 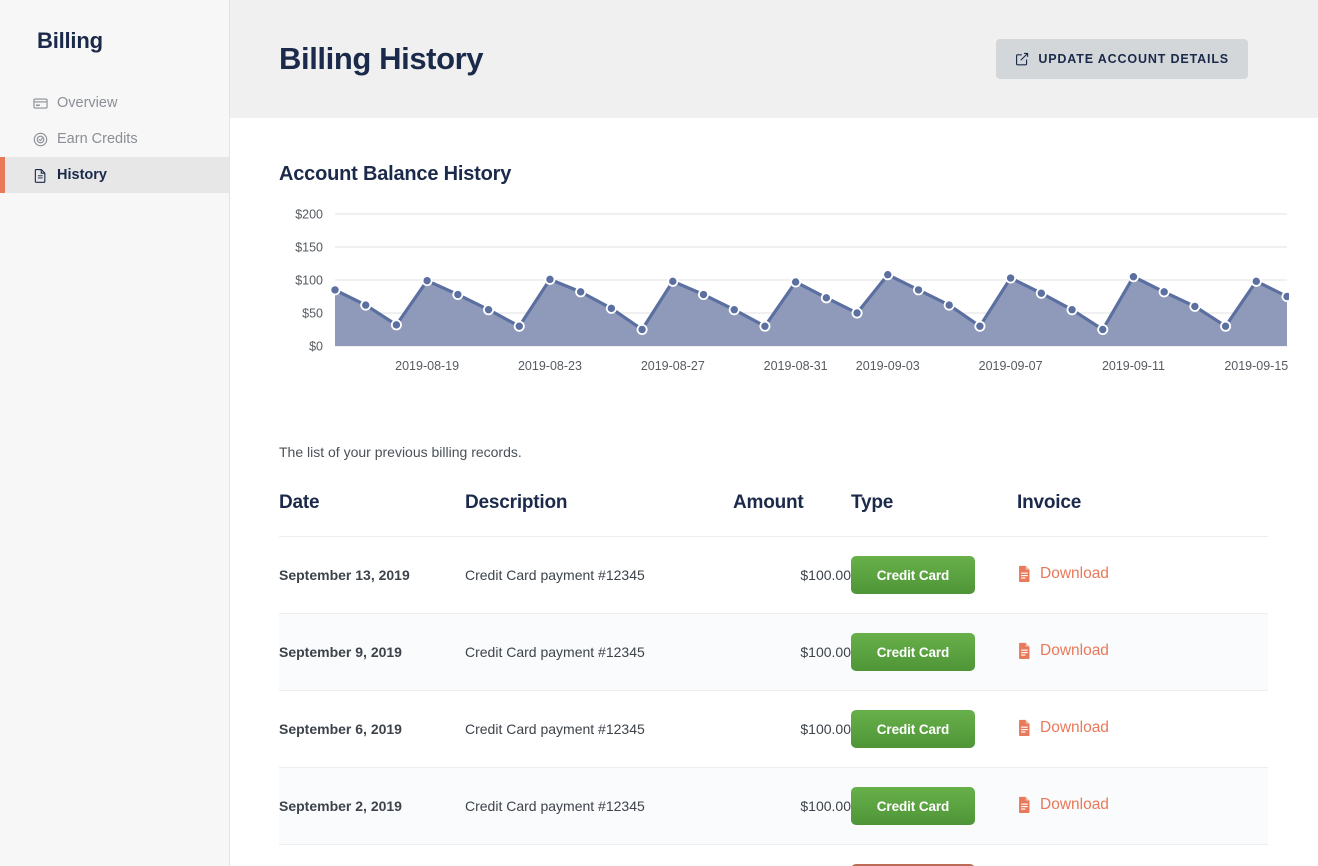 I want to click on table-header-row: Date Description Amount Type Invoice, so click(x=773, y=514).